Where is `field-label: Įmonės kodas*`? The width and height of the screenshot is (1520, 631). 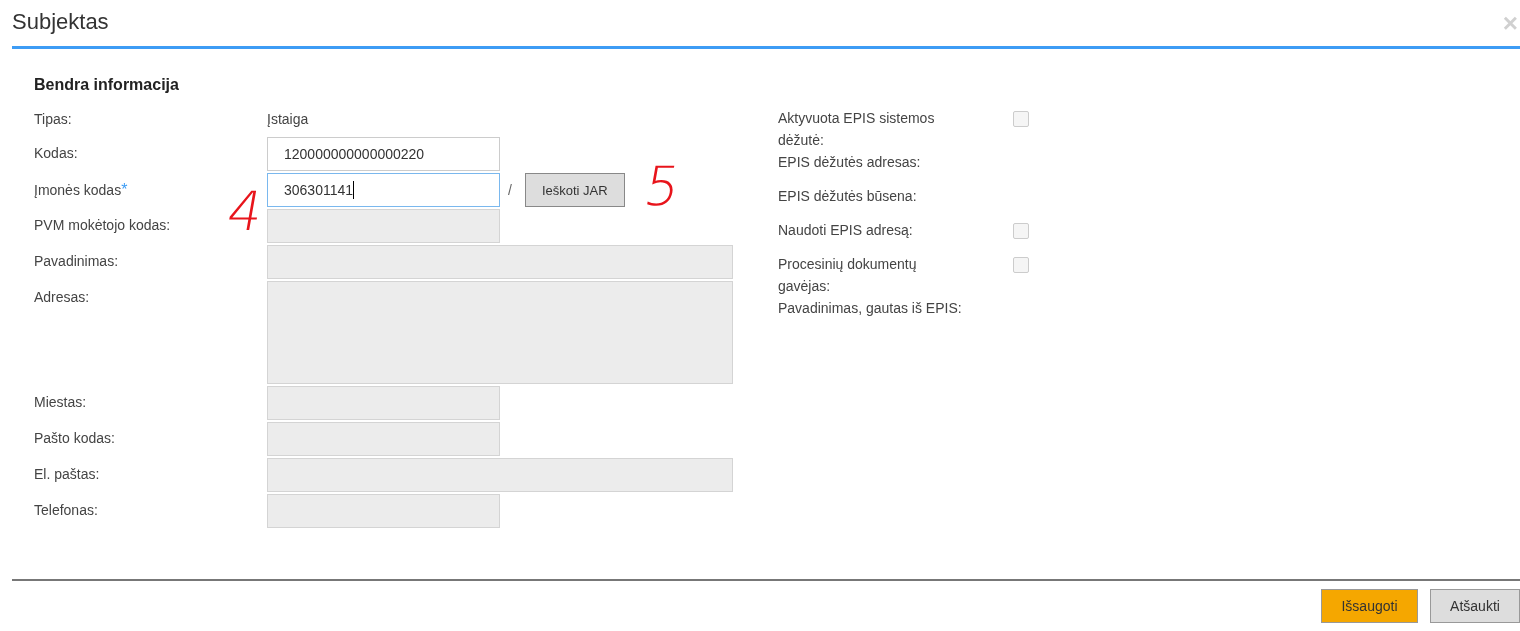 field-label: Įmonės kodas* is located at coordinates (81, 189).